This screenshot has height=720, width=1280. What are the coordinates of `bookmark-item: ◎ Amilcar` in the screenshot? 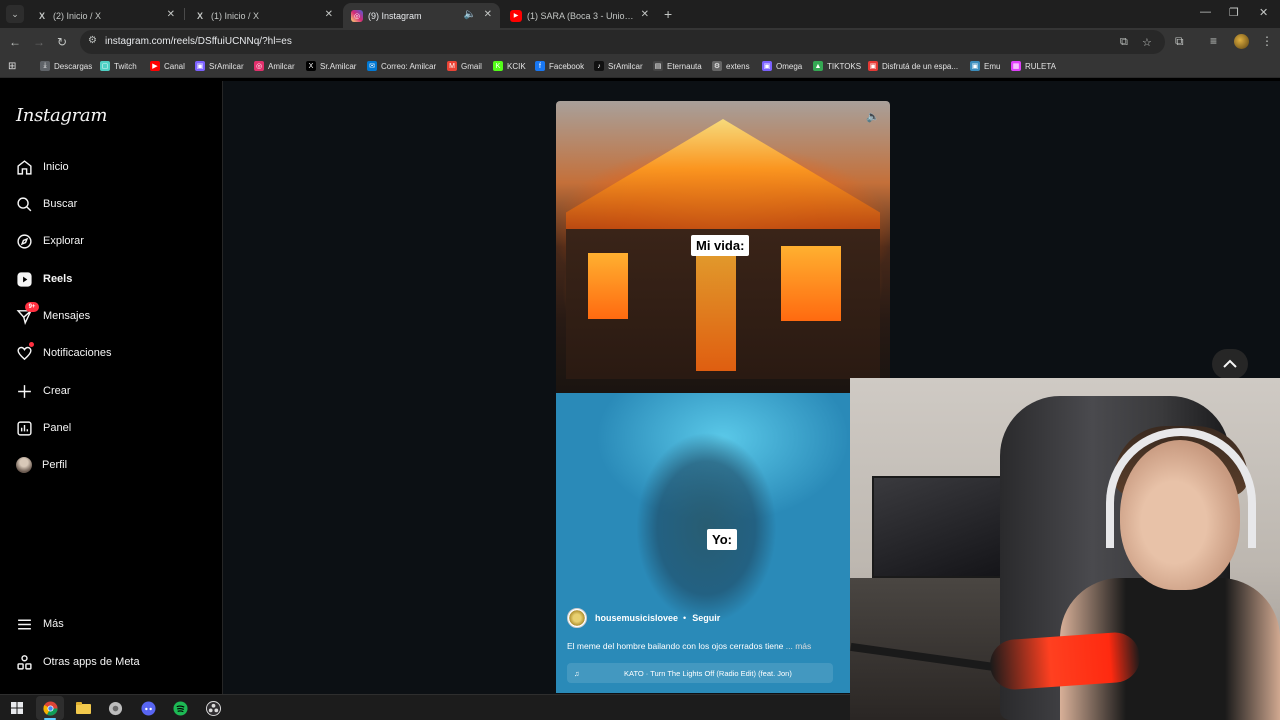 It's located at (274, 66).